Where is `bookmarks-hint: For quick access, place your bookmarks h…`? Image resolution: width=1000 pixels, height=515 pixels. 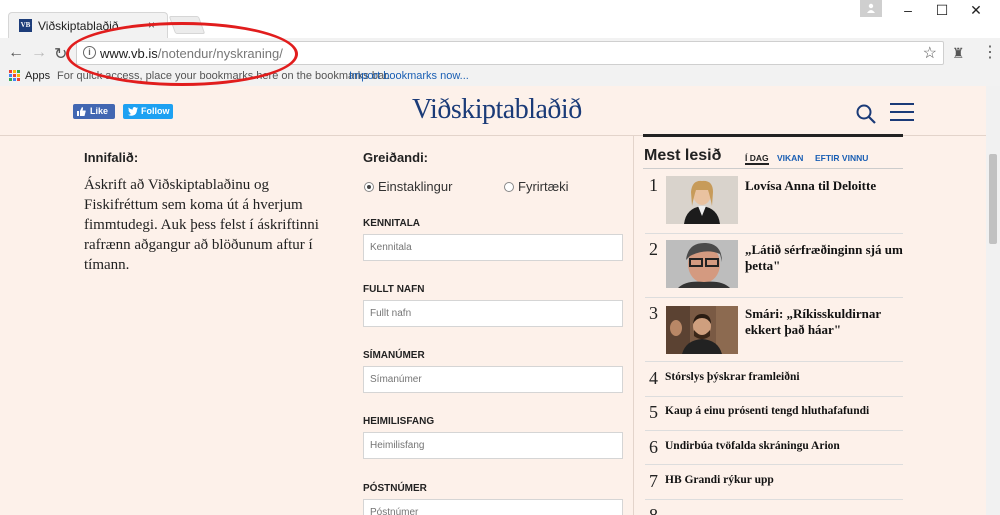
bookmarks-hint: For quick access, place your bookmarks h… is located at coordinates (224, 76).